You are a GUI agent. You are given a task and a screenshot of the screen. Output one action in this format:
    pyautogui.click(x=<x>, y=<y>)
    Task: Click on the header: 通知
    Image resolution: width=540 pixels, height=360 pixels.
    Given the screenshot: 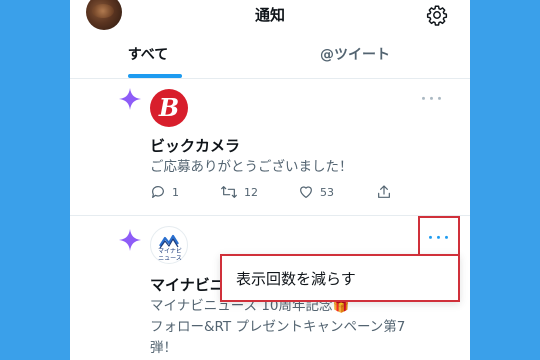 What is the action you would take?
    pyautogui.click(x=270, y=17)
    